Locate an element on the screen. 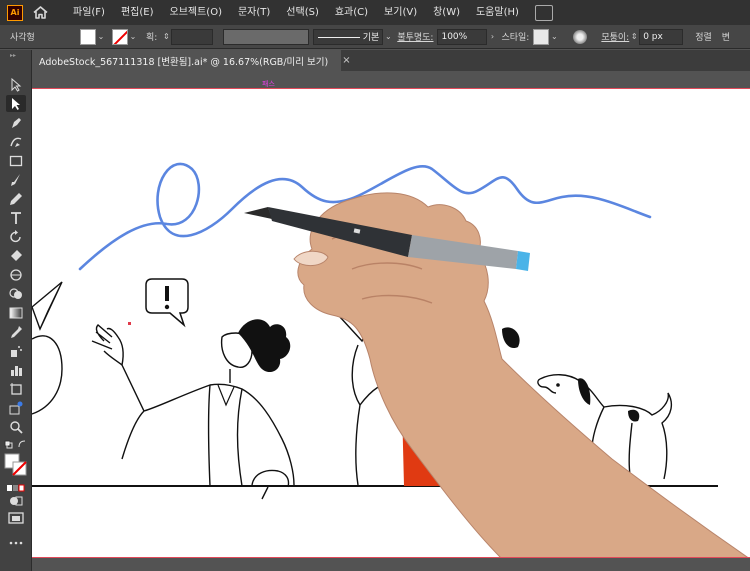  artboard-icon is located at coordinates (16, 388).